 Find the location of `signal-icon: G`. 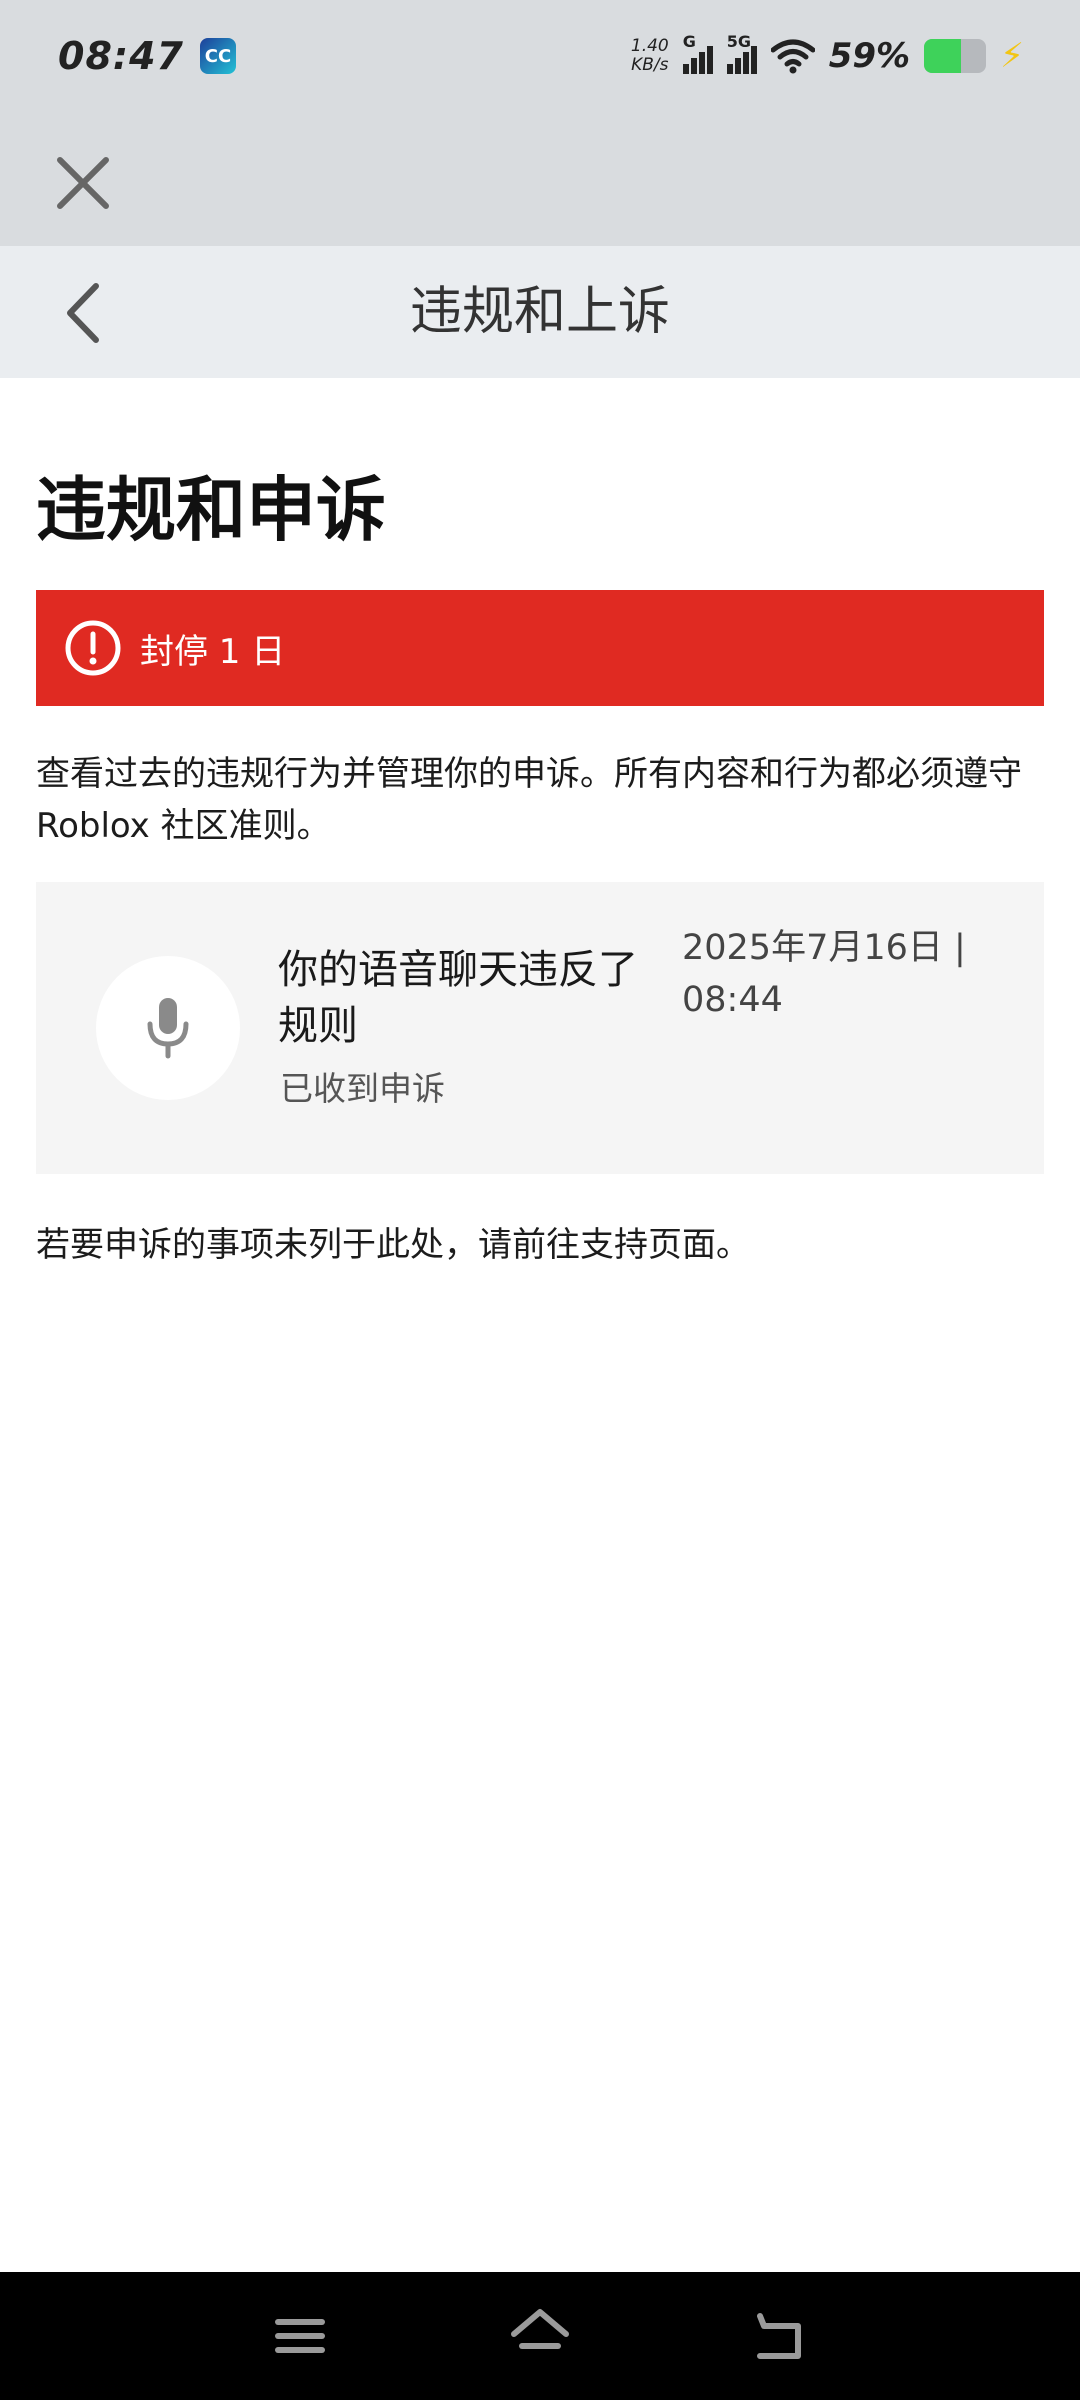

signal-icon: G is located at coordinates (697, 53).